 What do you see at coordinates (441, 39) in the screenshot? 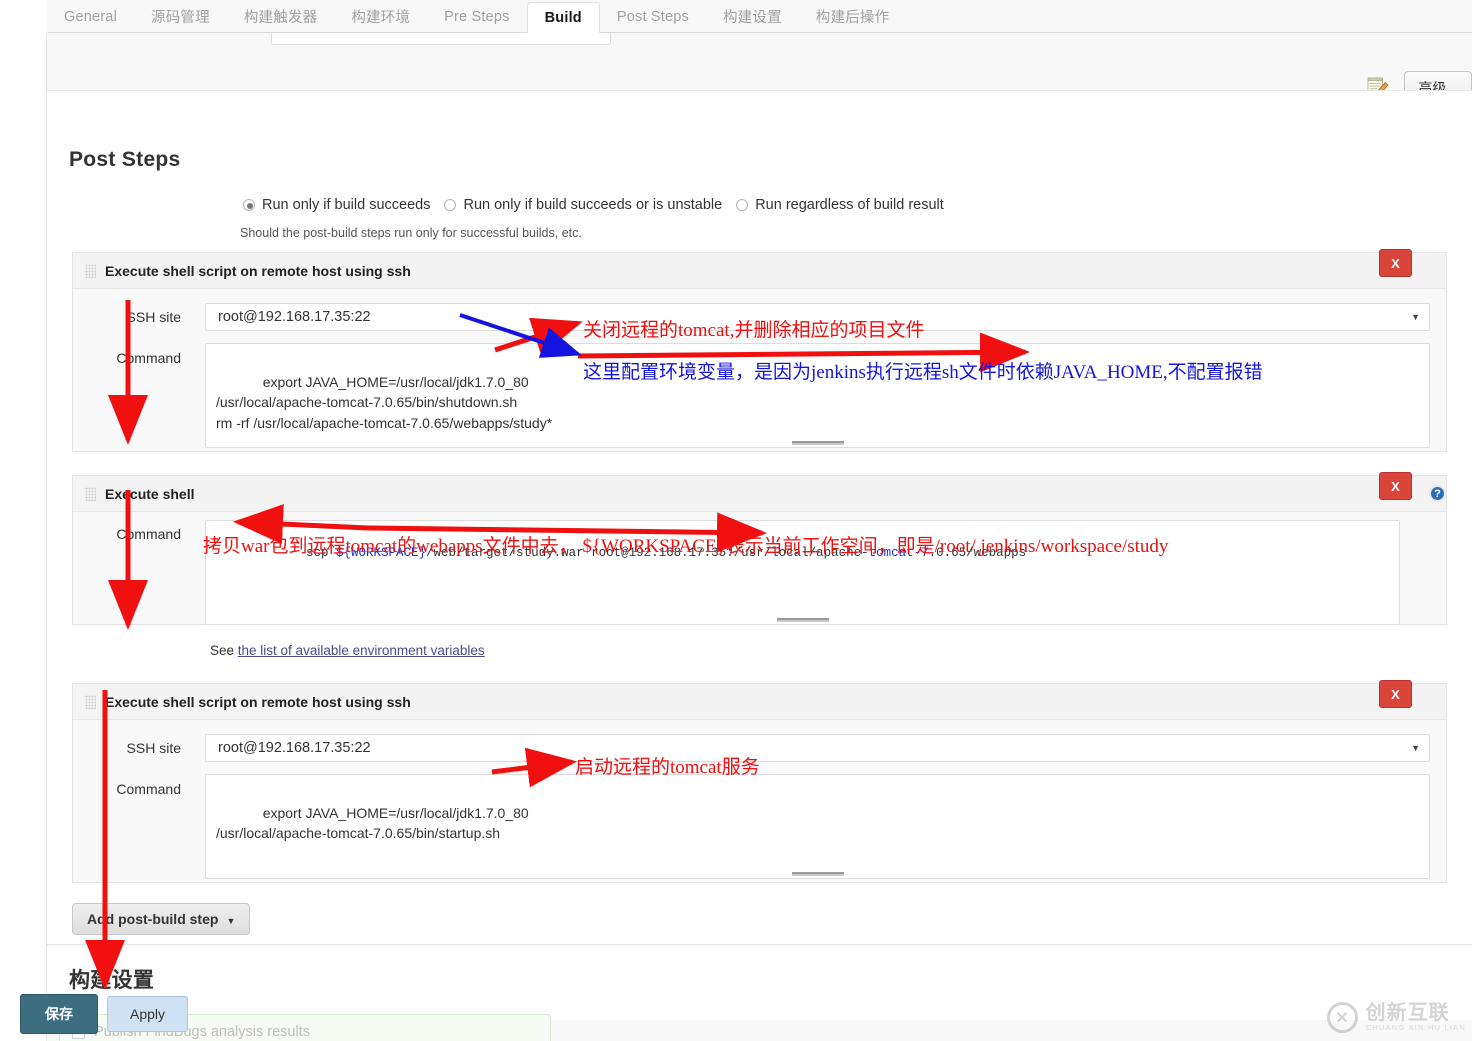
I see `previous-field-stub` at bounding box center [441, 39].